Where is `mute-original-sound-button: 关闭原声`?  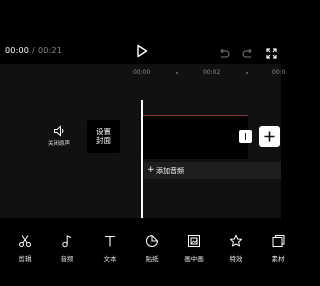
mute-original-sound-button: 关闭原声 is located at coordinates (59, 137).